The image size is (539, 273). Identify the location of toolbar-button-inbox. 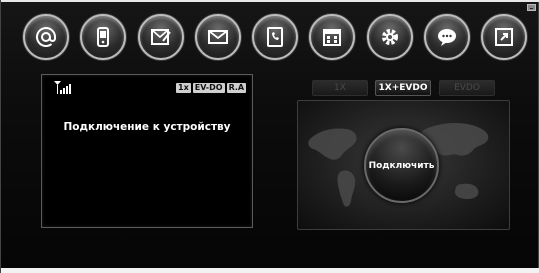
(218, 37).